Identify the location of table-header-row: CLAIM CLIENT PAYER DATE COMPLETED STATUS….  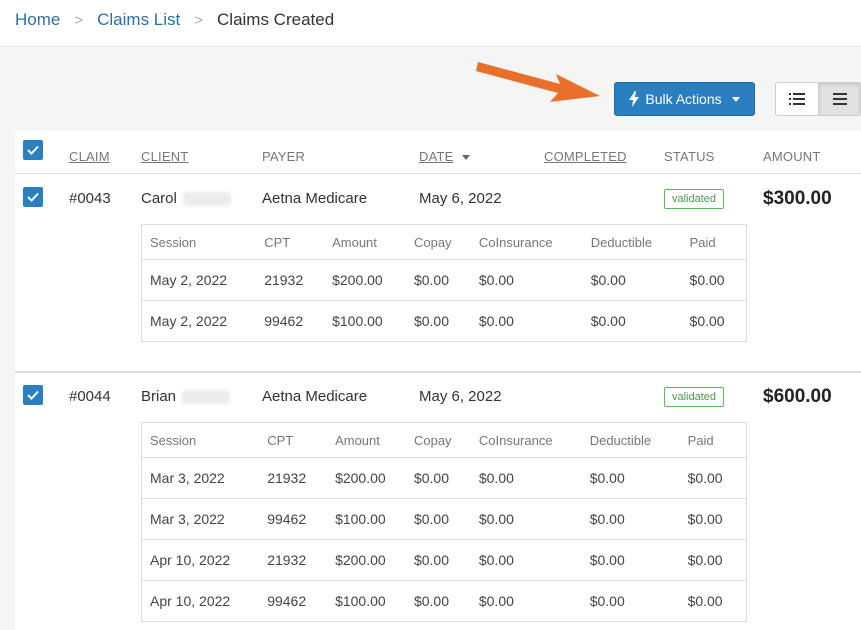
(438, 152).